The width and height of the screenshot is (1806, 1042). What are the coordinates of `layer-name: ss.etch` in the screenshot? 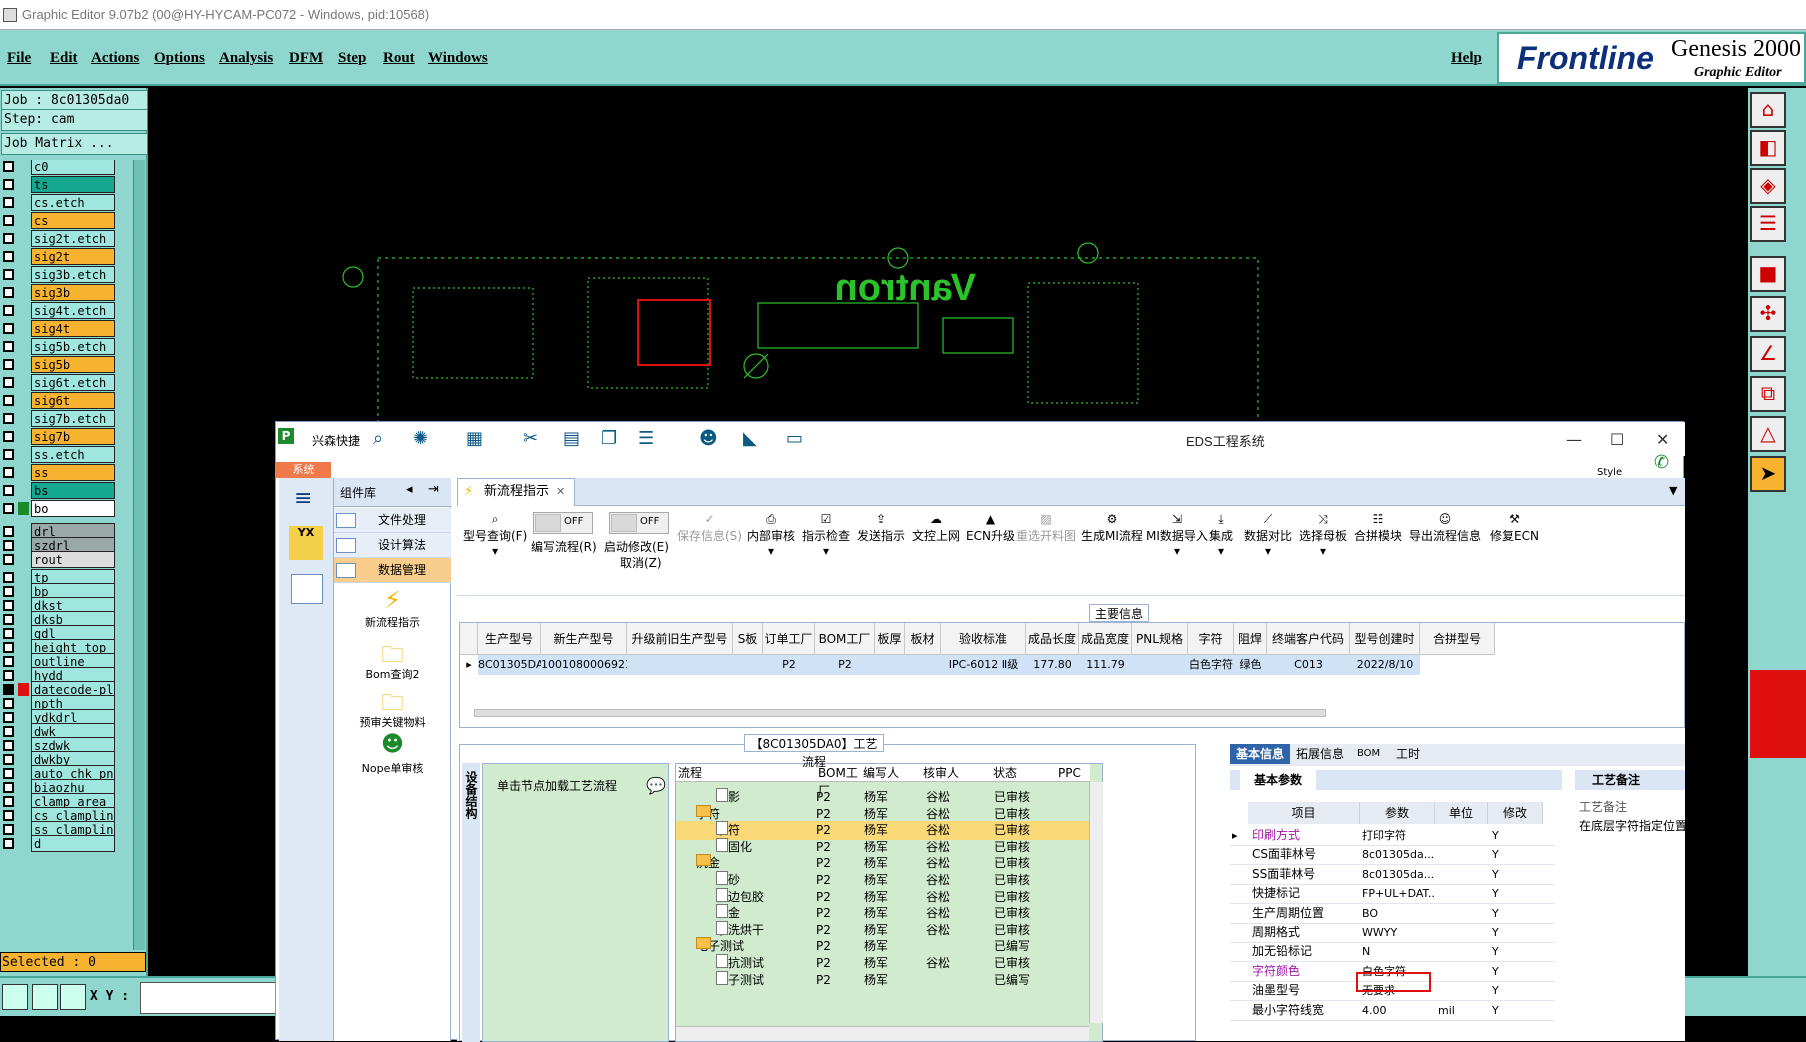 It's located at (73, 454).